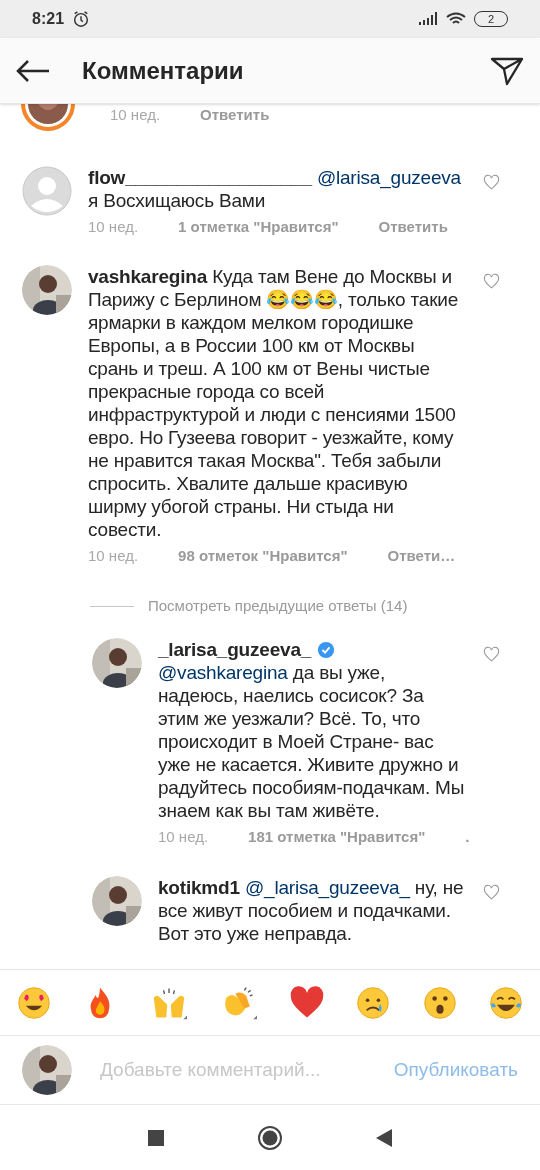 This screenshot has height=1170, width=540. Describe the element at coordinates (507, 70) in the screenshot. I see `send-icon` at that location.